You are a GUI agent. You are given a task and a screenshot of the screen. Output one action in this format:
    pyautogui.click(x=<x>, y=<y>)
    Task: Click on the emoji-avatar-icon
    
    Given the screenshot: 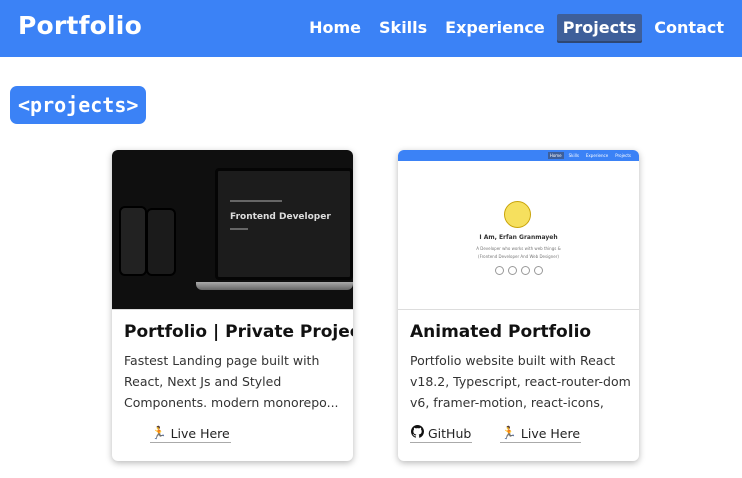 What is the action you would take?
    pyautogui.click(x=517, y=214)
    